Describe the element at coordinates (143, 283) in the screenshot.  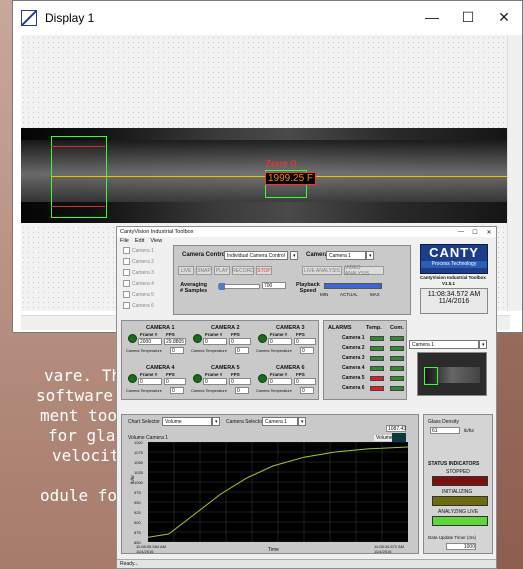
I see `camera-checkbox-label: Camera 4` at that location.